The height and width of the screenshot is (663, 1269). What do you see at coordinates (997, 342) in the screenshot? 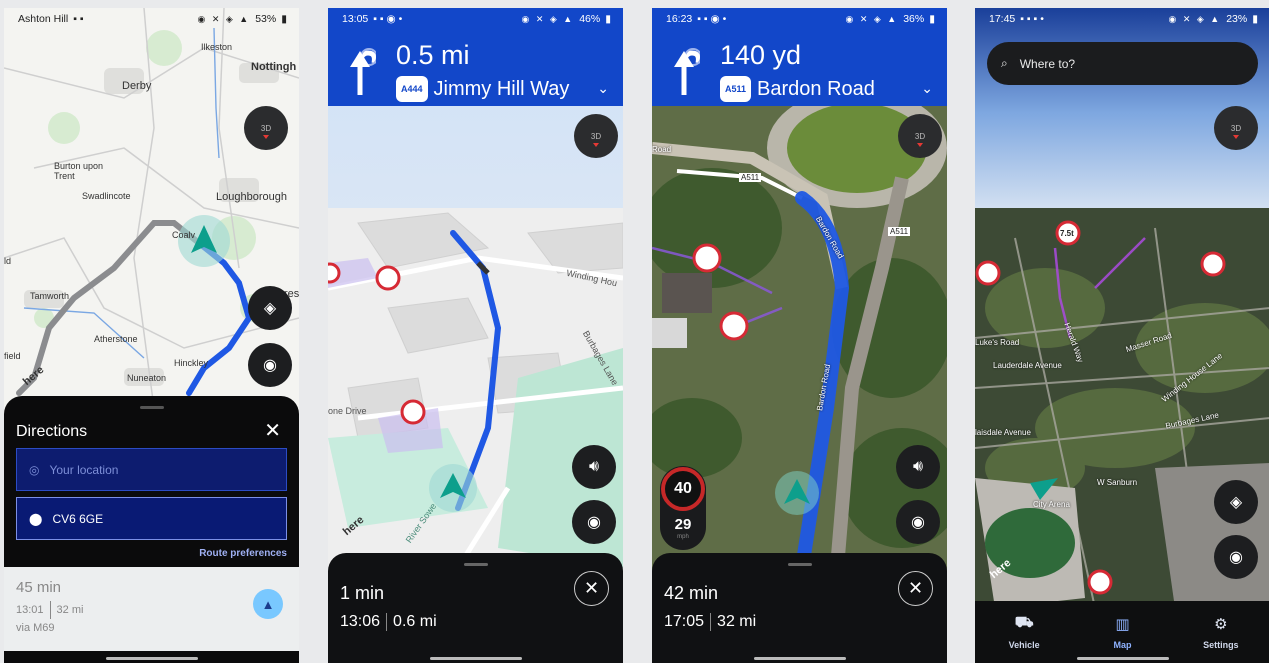
I see `map-label: Luke's Road` at bounding box center [997, 342].